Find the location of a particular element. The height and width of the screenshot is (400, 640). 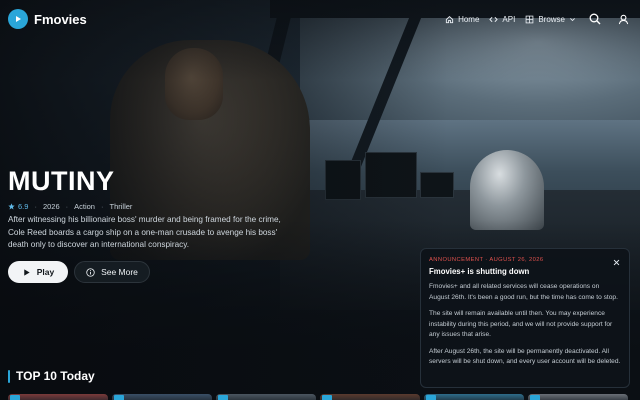

search-button is located at coordinates (595, 19).